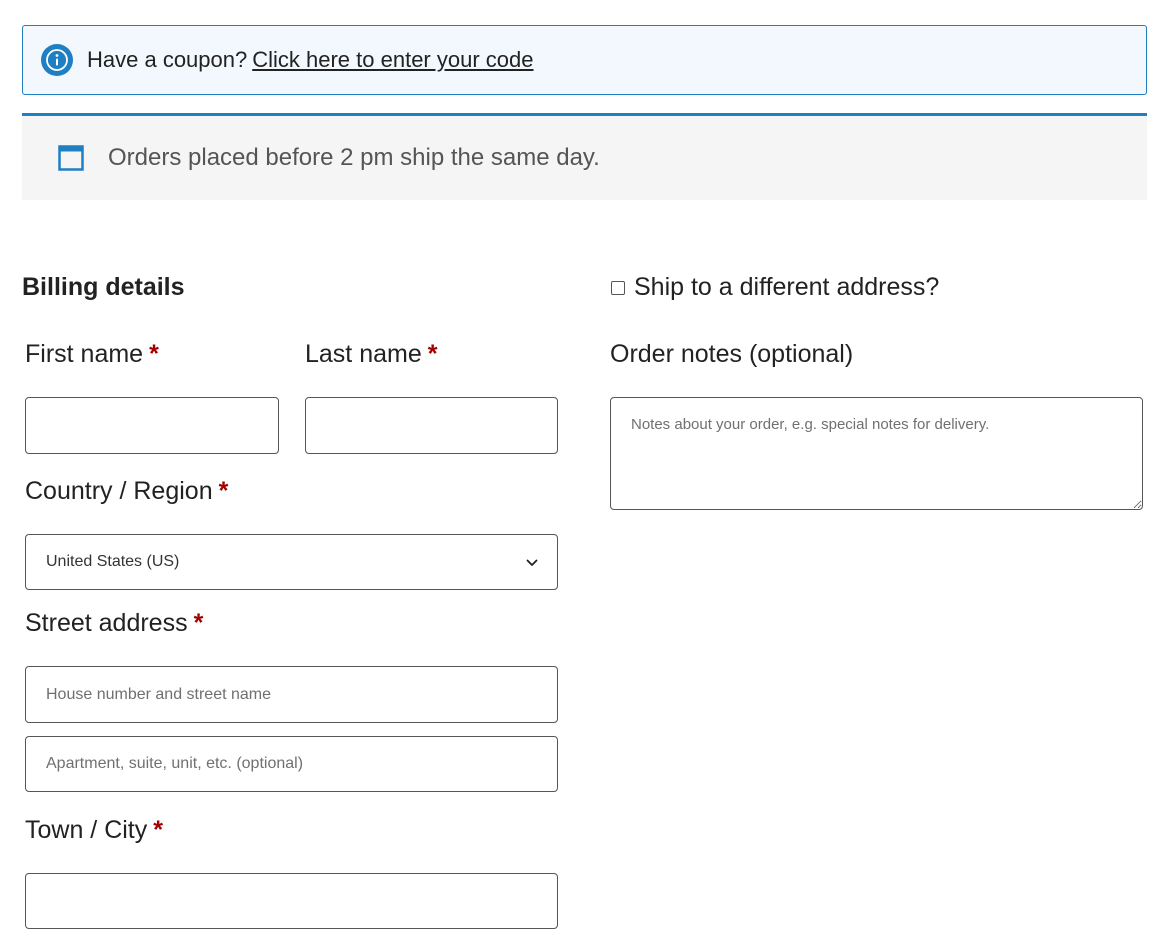 This screenshot has width=1167, height=952. What do you see at coordinates (392, 60) in the screenshot?
I see `enter-coupon-link: Click here to enter your code` at bounding box center [392, 60].